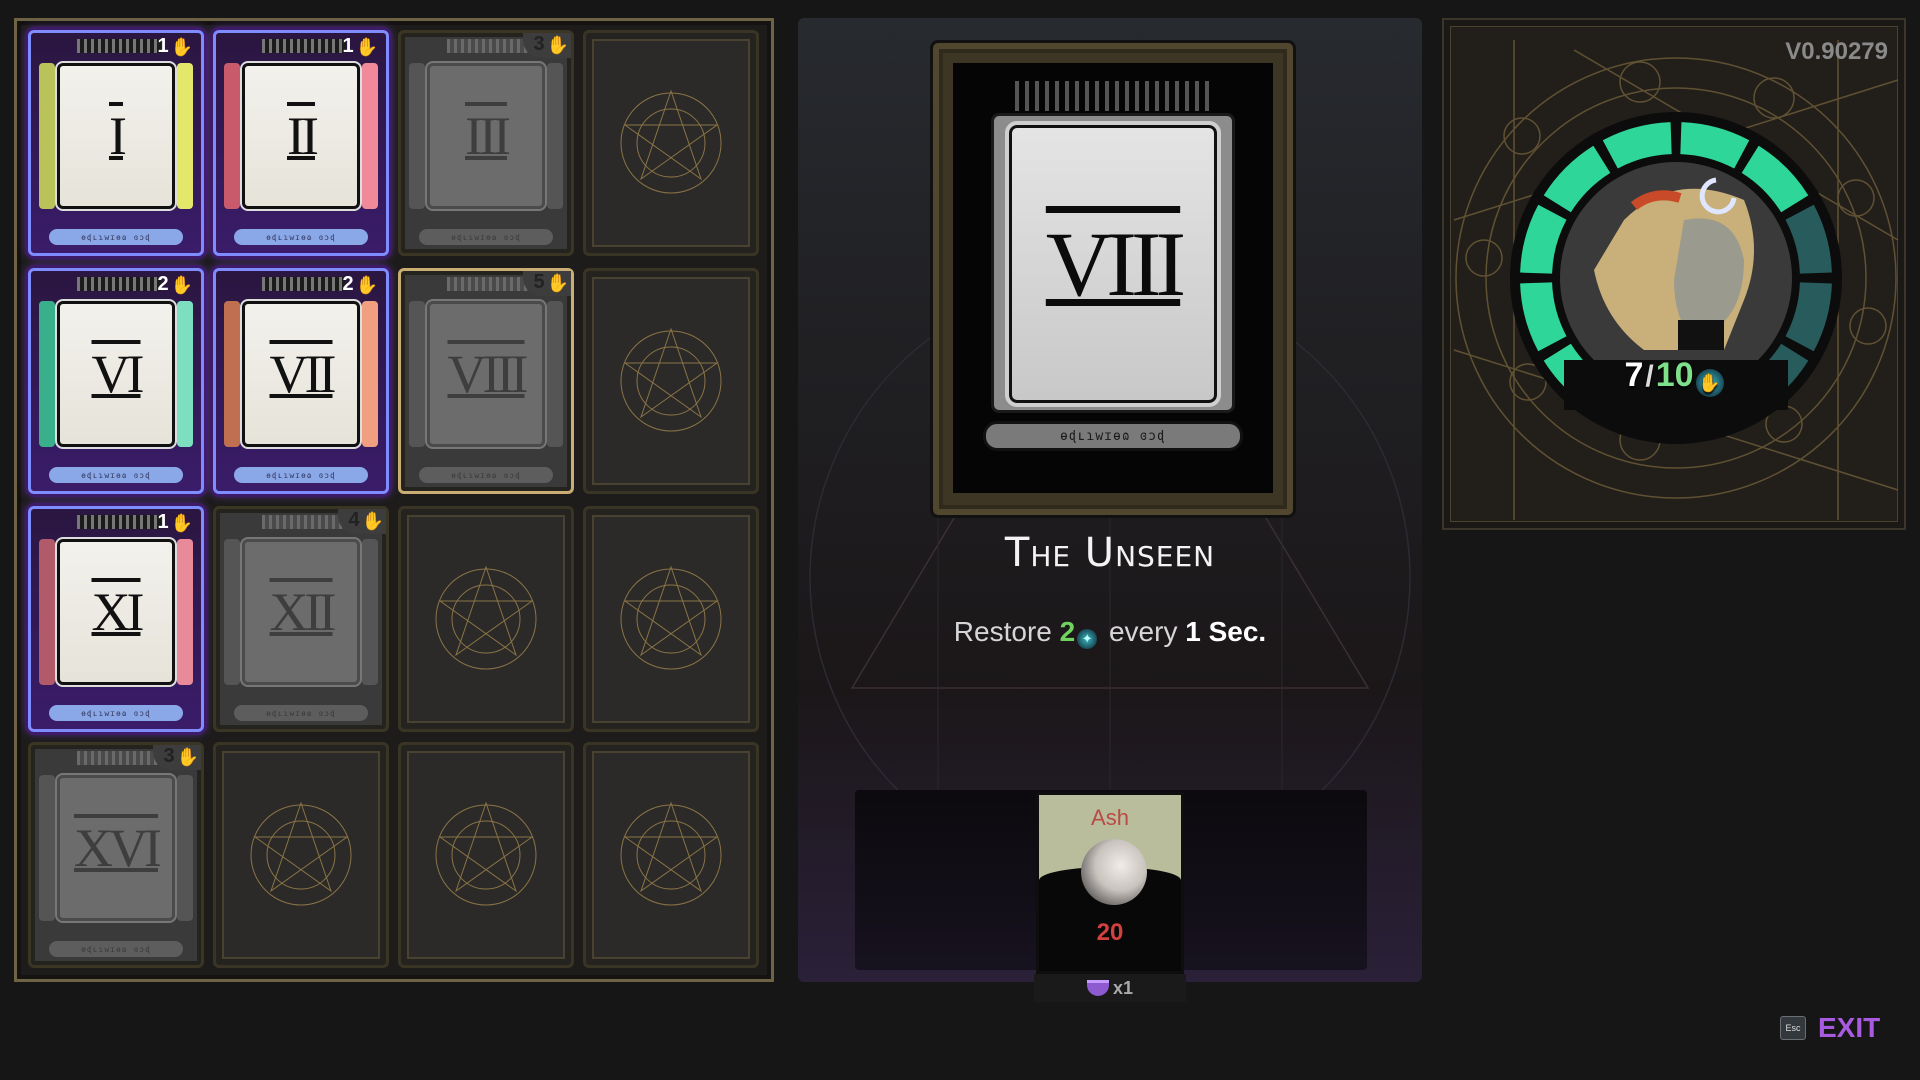 This screenshot has height=1080, width=1920. What do you see at coordinates (1067, 631) in the screenshot?
I see `restore-amount: 2` at bounding box center [1067, 631].